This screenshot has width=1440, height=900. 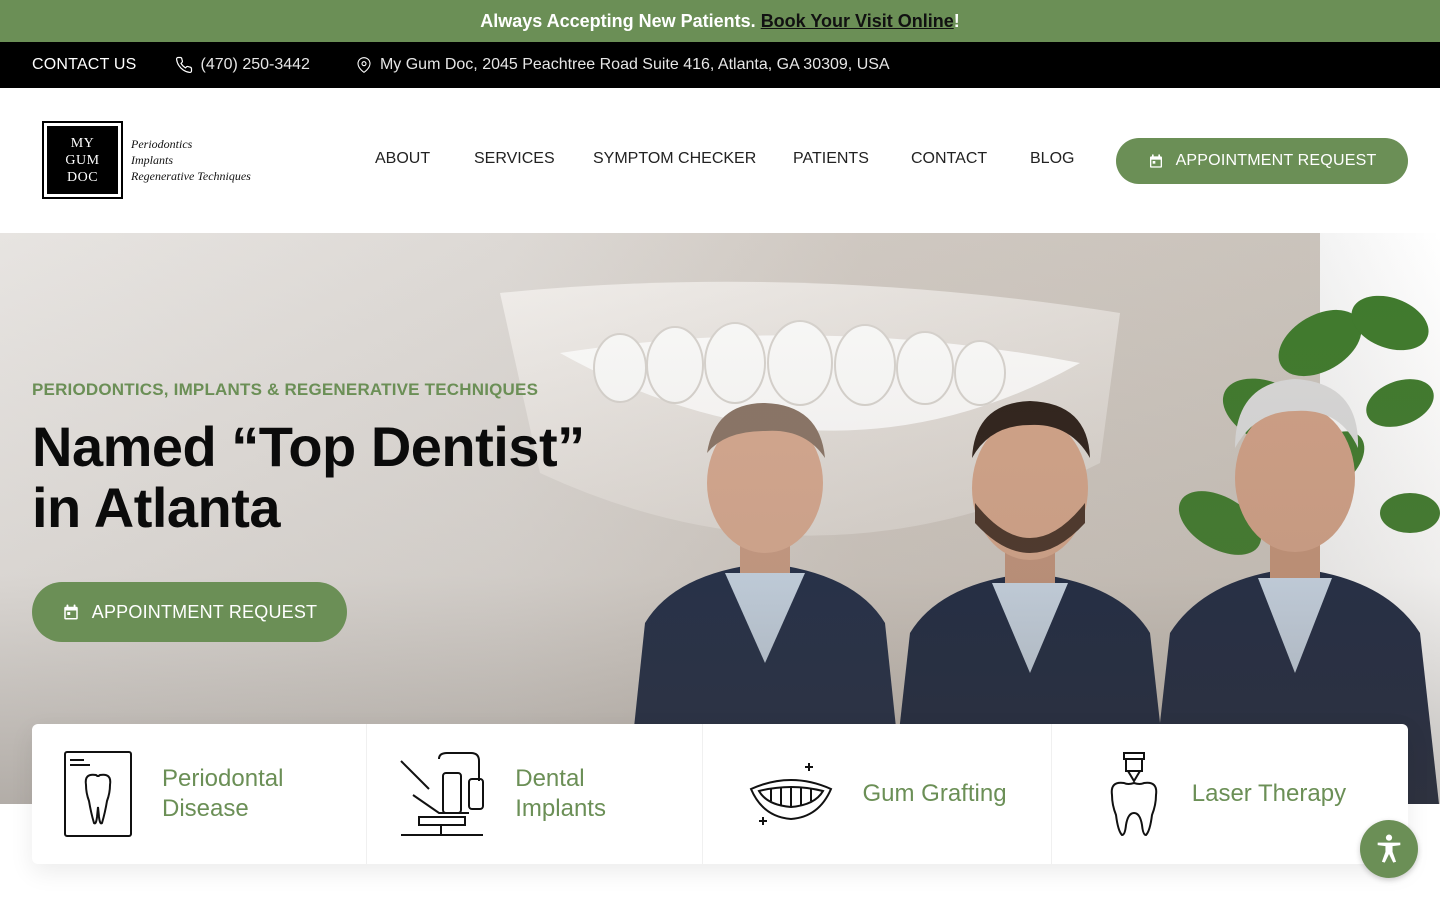 I want to click on logo-mark: MY GUM DOC, so click(x=82, y=160).